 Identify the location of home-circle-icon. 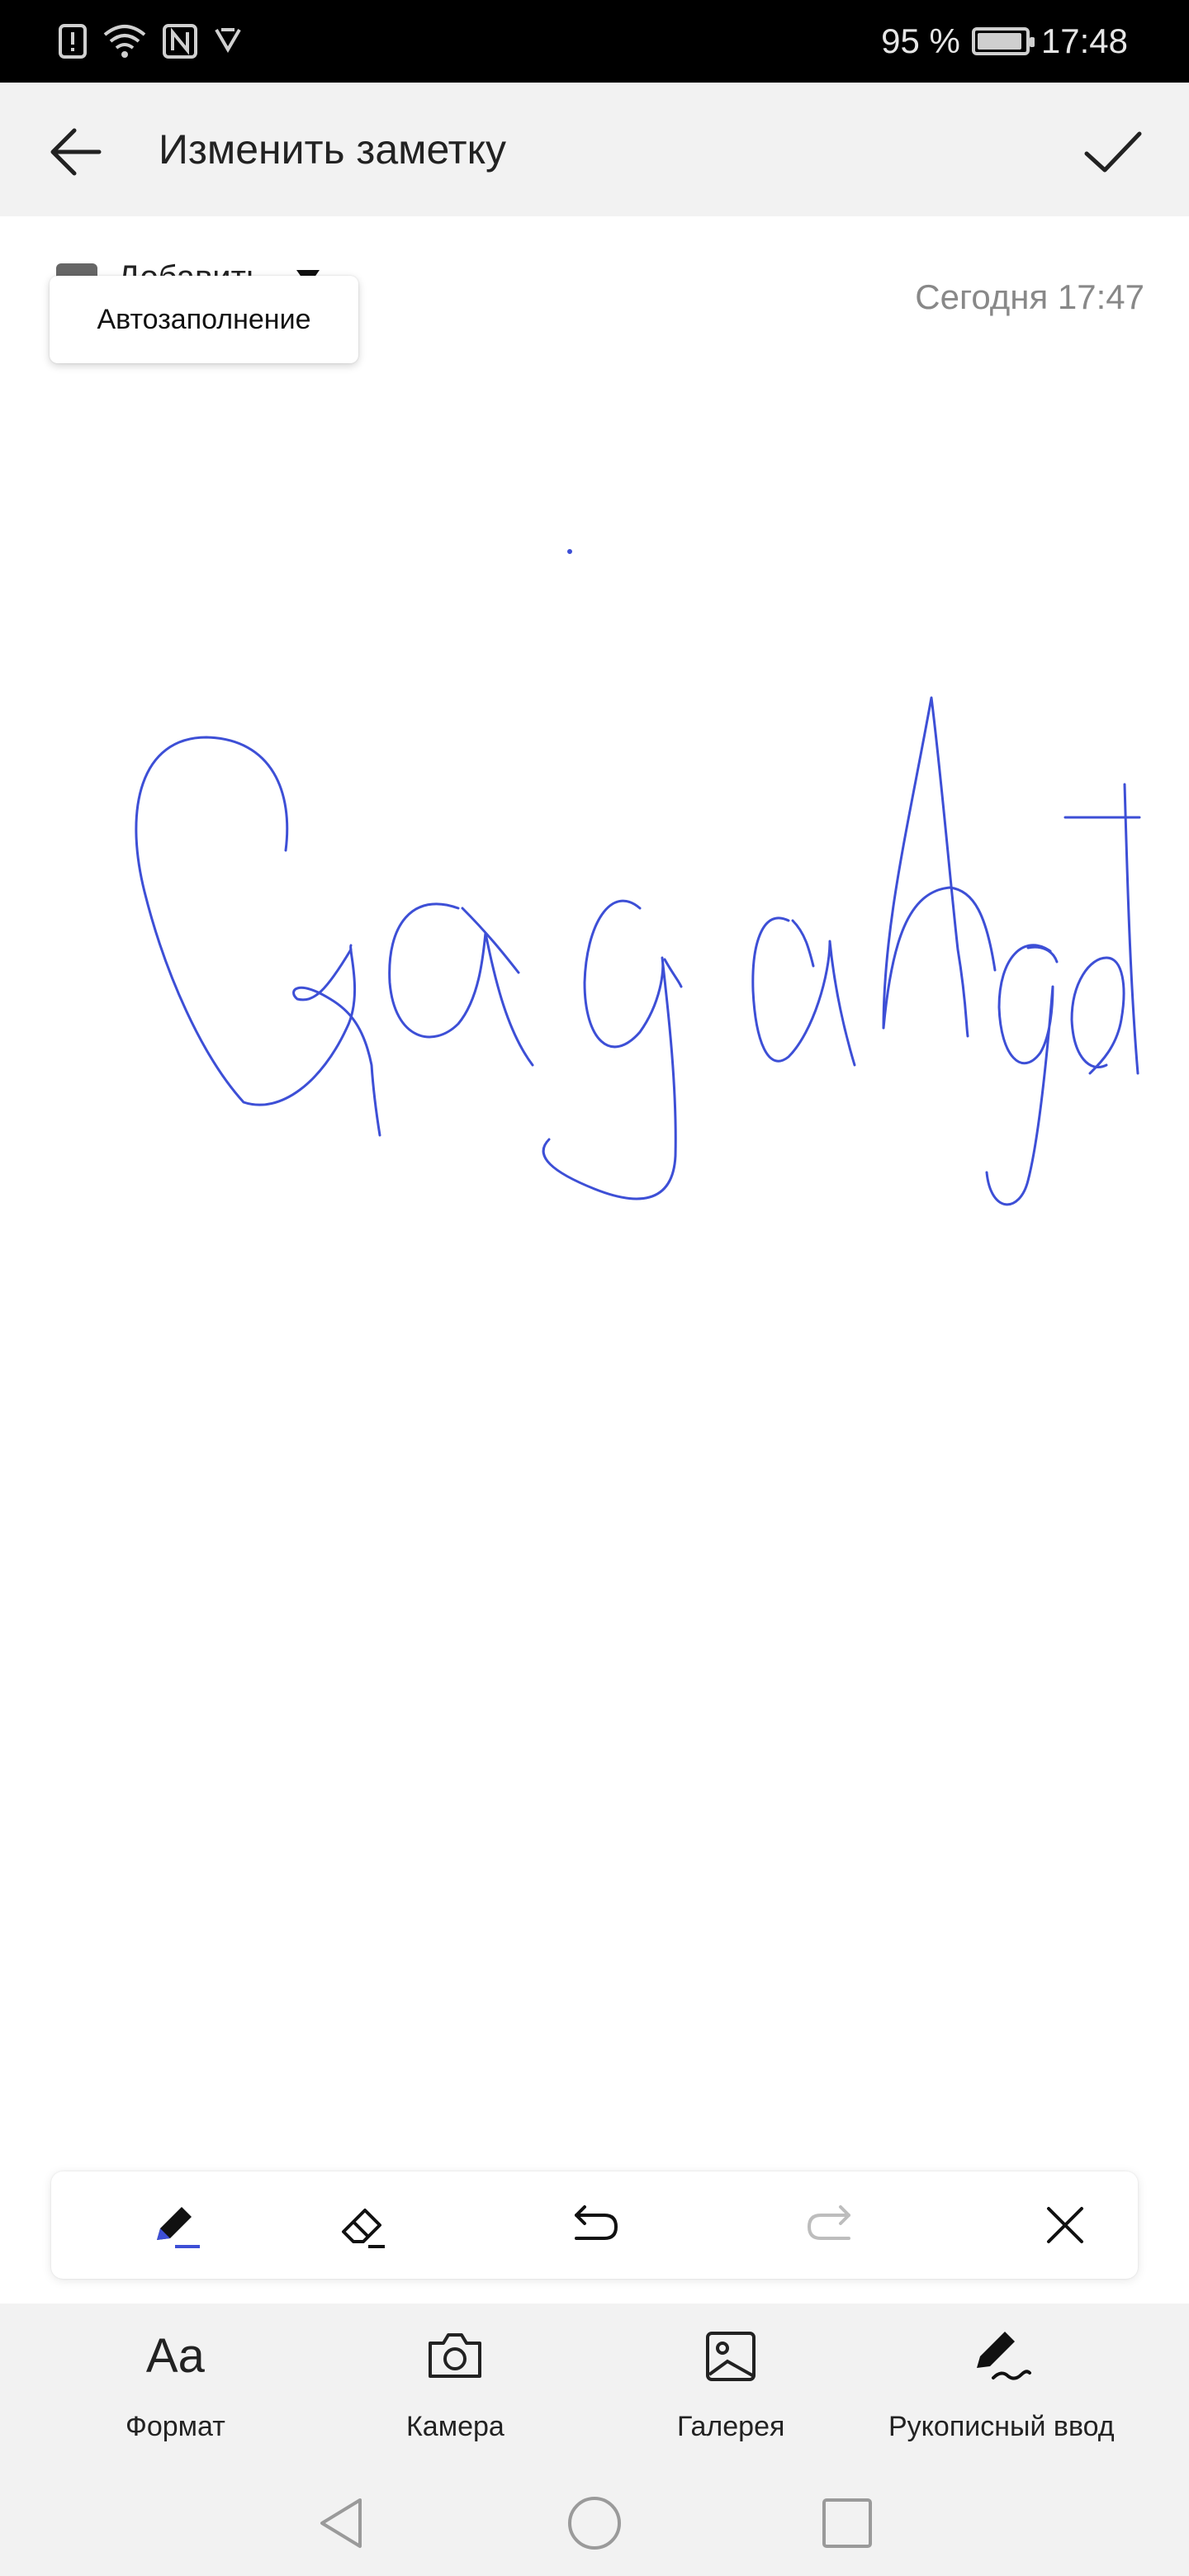
(594, 2523).